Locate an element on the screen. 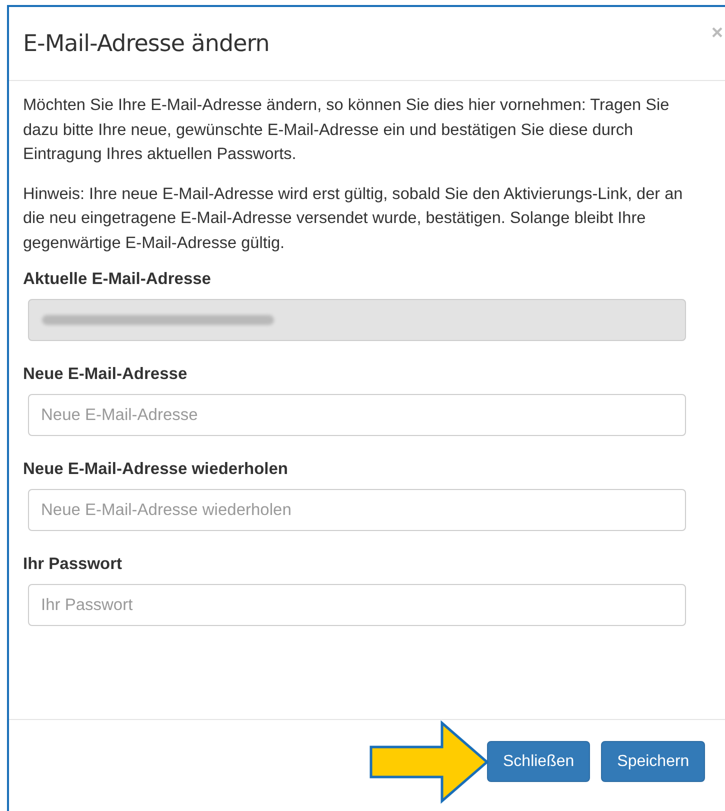 This screenshot has height=811, width=725. dialog-title: E-Mail-Adresse ändern is located at coordinates (146, 43).